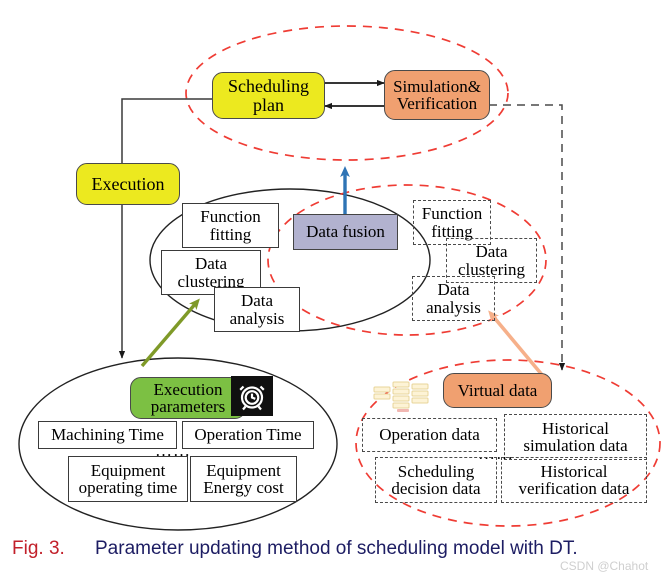 The height and width of the screenshot is (578, 665). I want to click on database-stack-icon, so click(403, 396).